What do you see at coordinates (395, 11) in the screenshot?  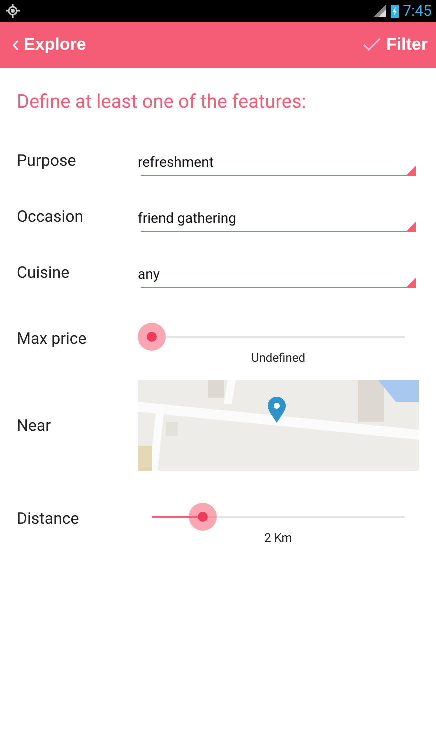 I see `battery-icon` at bounding box center [395, 11].